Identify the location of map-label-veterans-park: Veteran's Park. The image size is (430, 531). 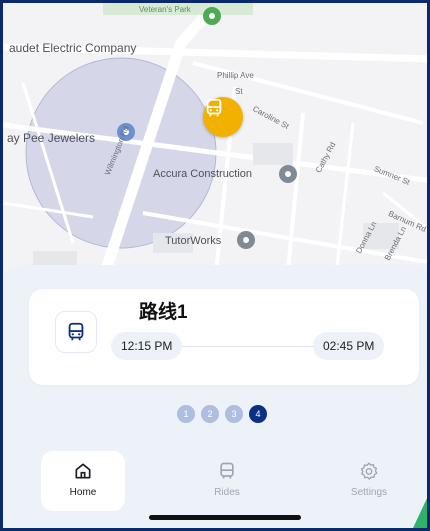
(165, 9).